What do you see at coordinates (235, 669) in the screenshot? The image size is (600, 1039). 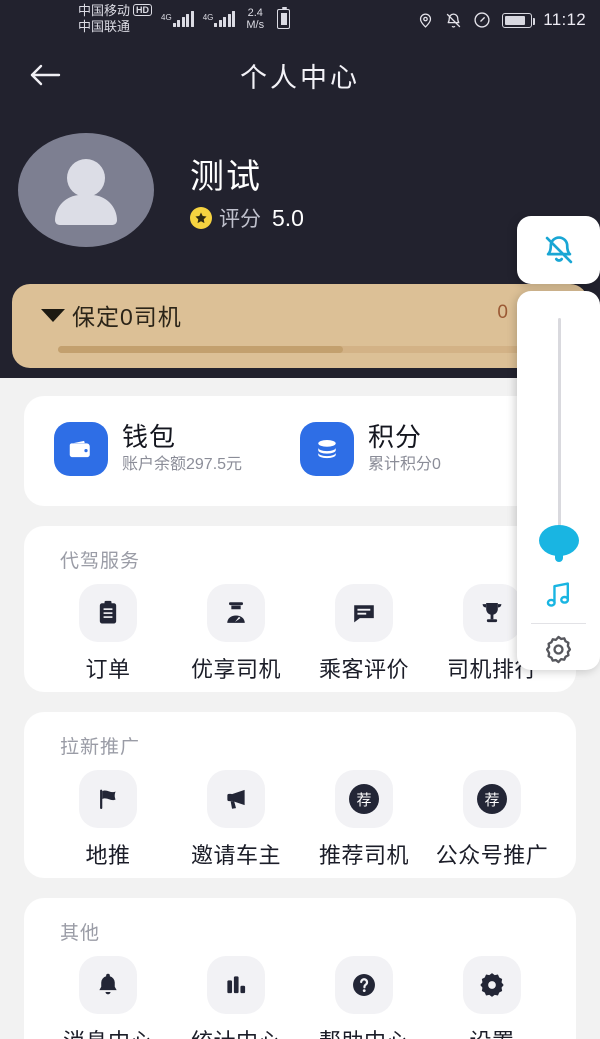 I see `grid-label: 优享司机` at bounding box center [235, 669].